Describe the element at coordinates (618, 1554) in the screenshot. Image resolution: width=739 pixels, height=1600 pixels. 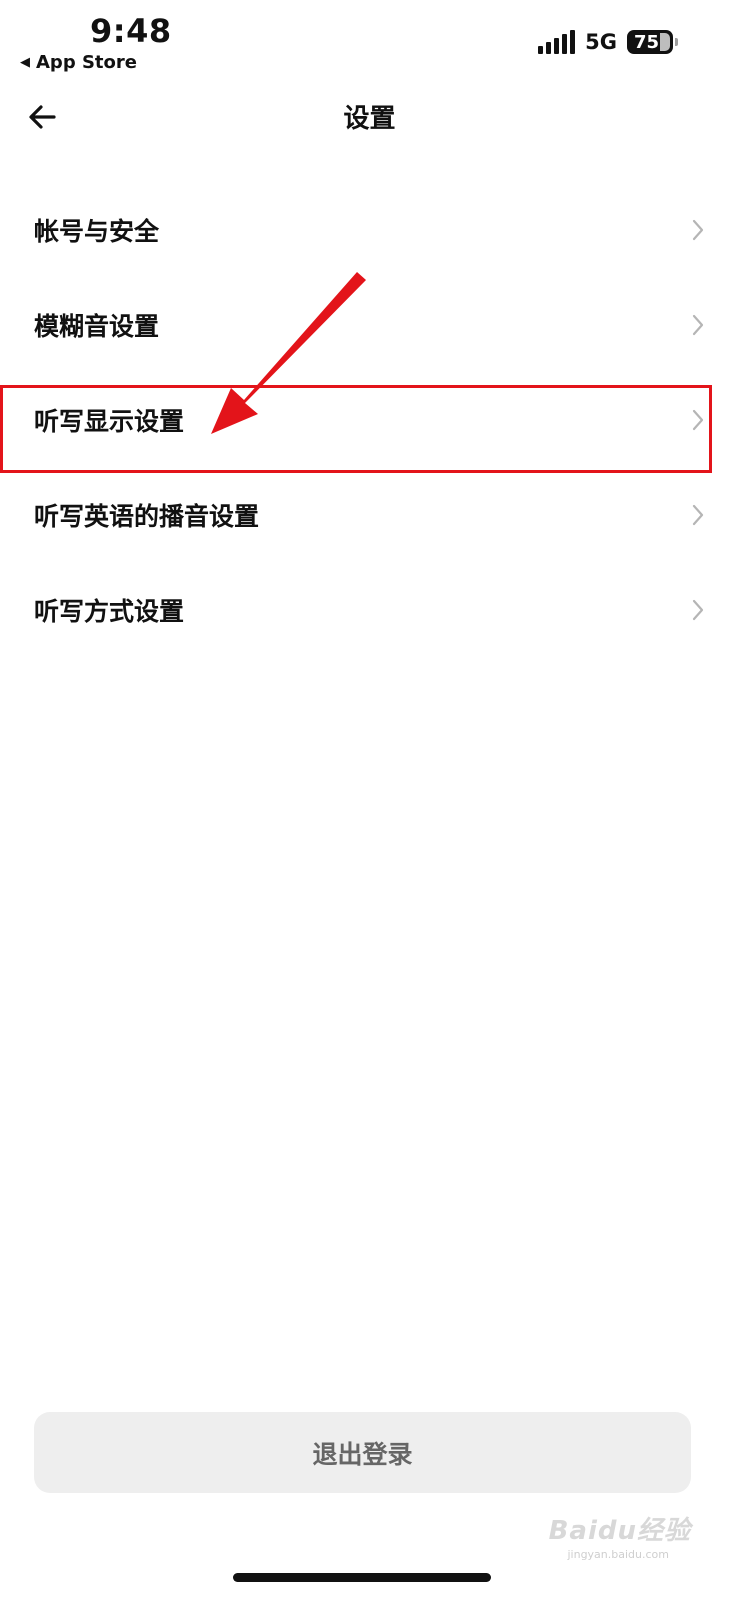
I see `baidu-watermark-url: jingyan.baidu.com` at that location.